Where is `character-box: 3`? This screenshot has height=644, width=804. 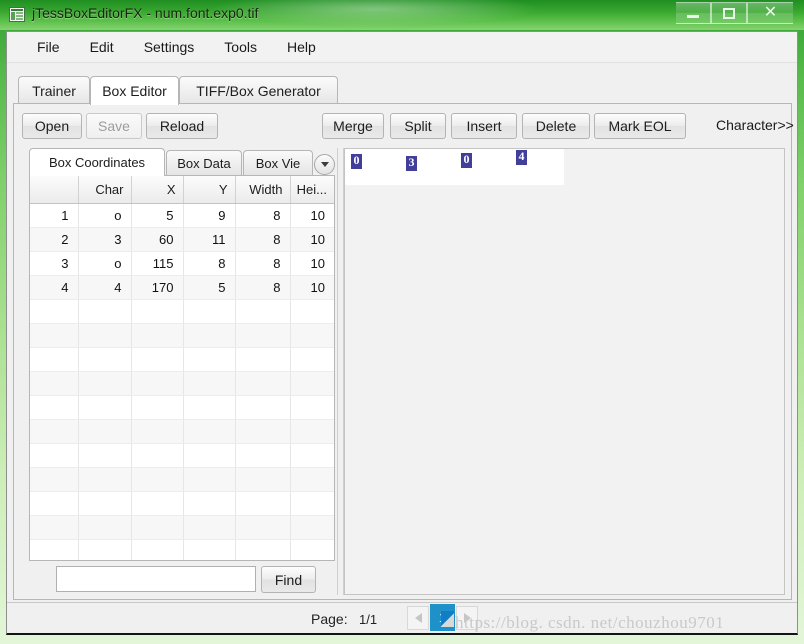 character-box: 3 is located at coordinates (411, 163).